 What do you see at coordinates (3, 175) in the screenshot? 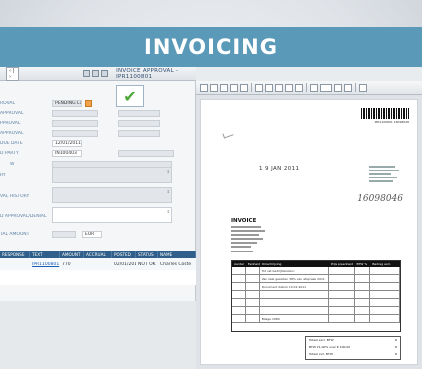
I see `field-label: RY` at bounding box center [3, 175].